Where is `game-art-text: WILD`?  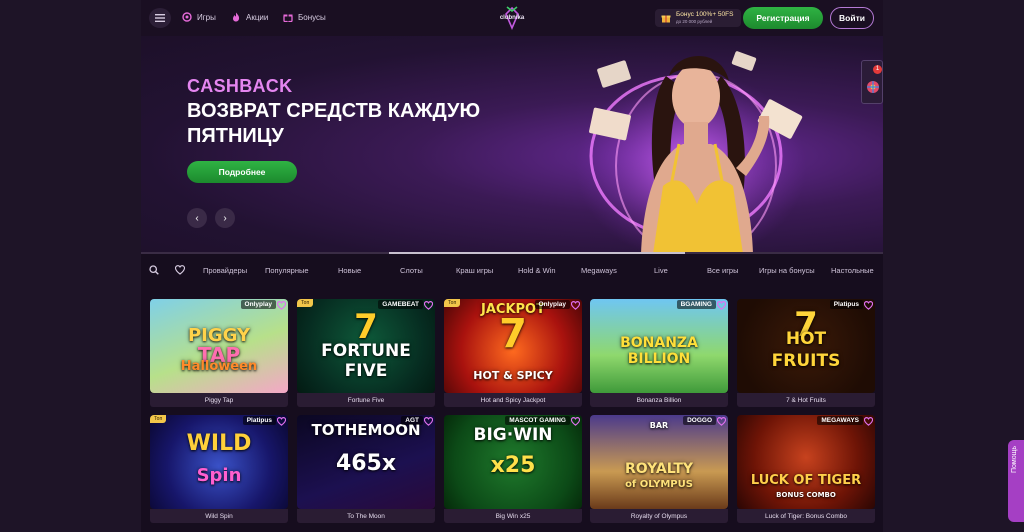 game-art-text: WILD is located at coordinates (219, 443).